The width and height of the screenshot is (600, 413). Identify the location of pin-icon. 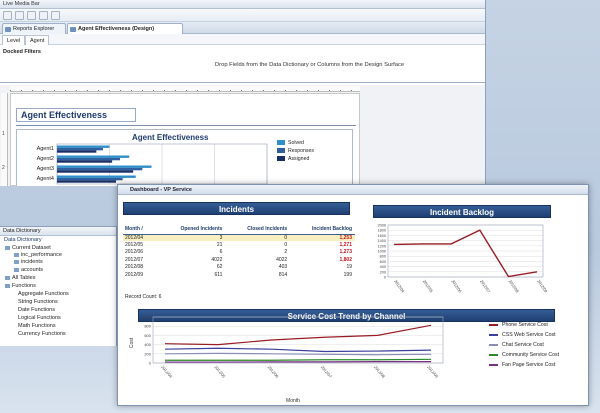
(7, 15).